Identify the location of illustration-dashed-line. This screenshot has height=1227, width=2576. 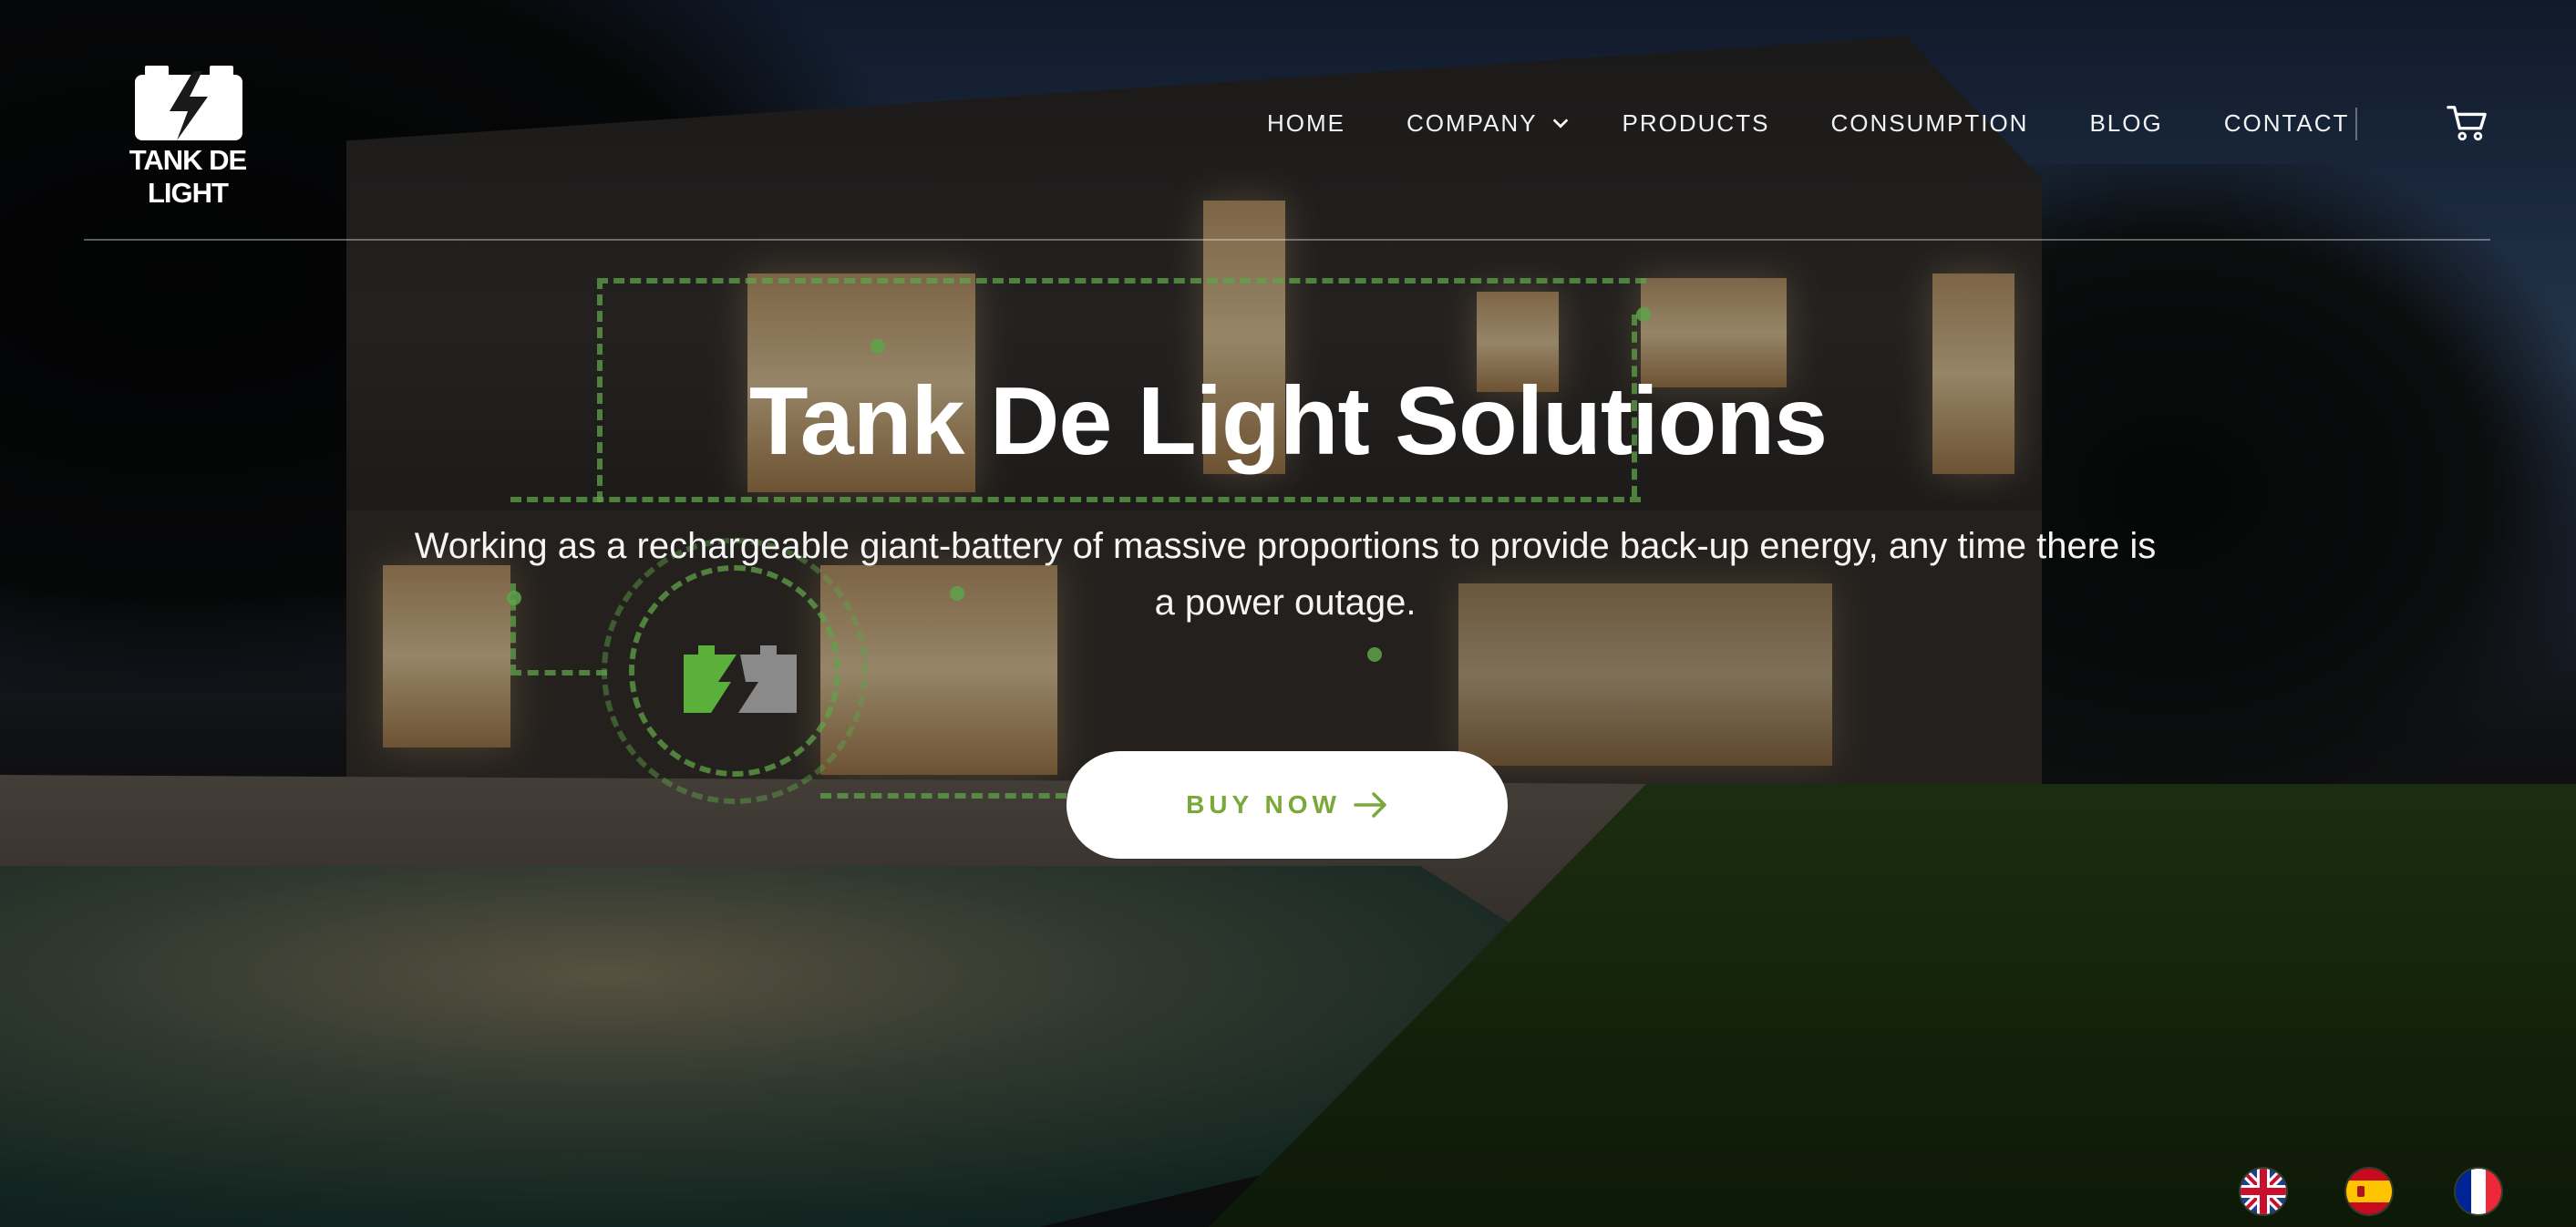
(943, 796).